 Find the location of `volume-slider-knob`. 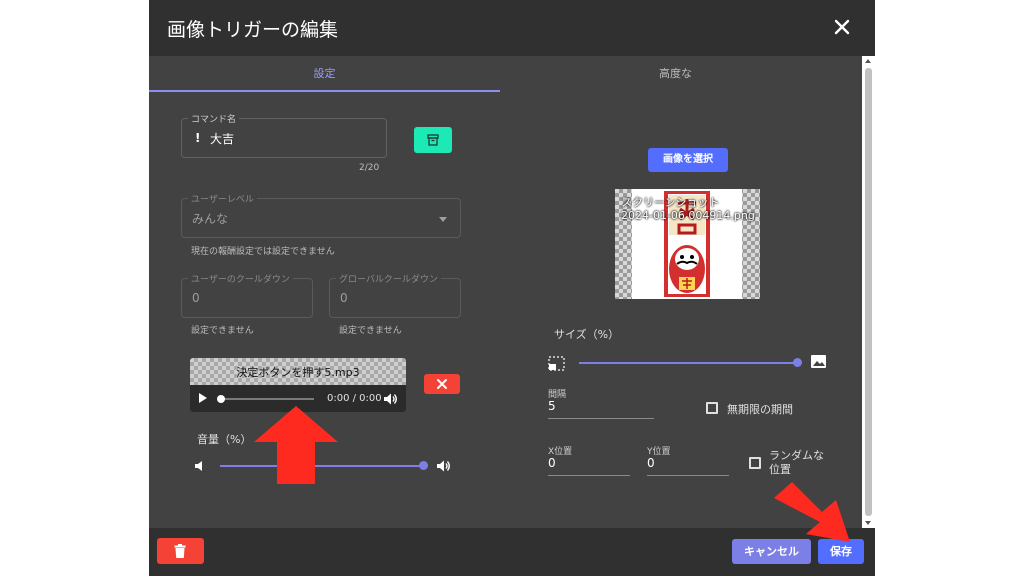

volume-slider-knob is located at coordinates (423, 465).